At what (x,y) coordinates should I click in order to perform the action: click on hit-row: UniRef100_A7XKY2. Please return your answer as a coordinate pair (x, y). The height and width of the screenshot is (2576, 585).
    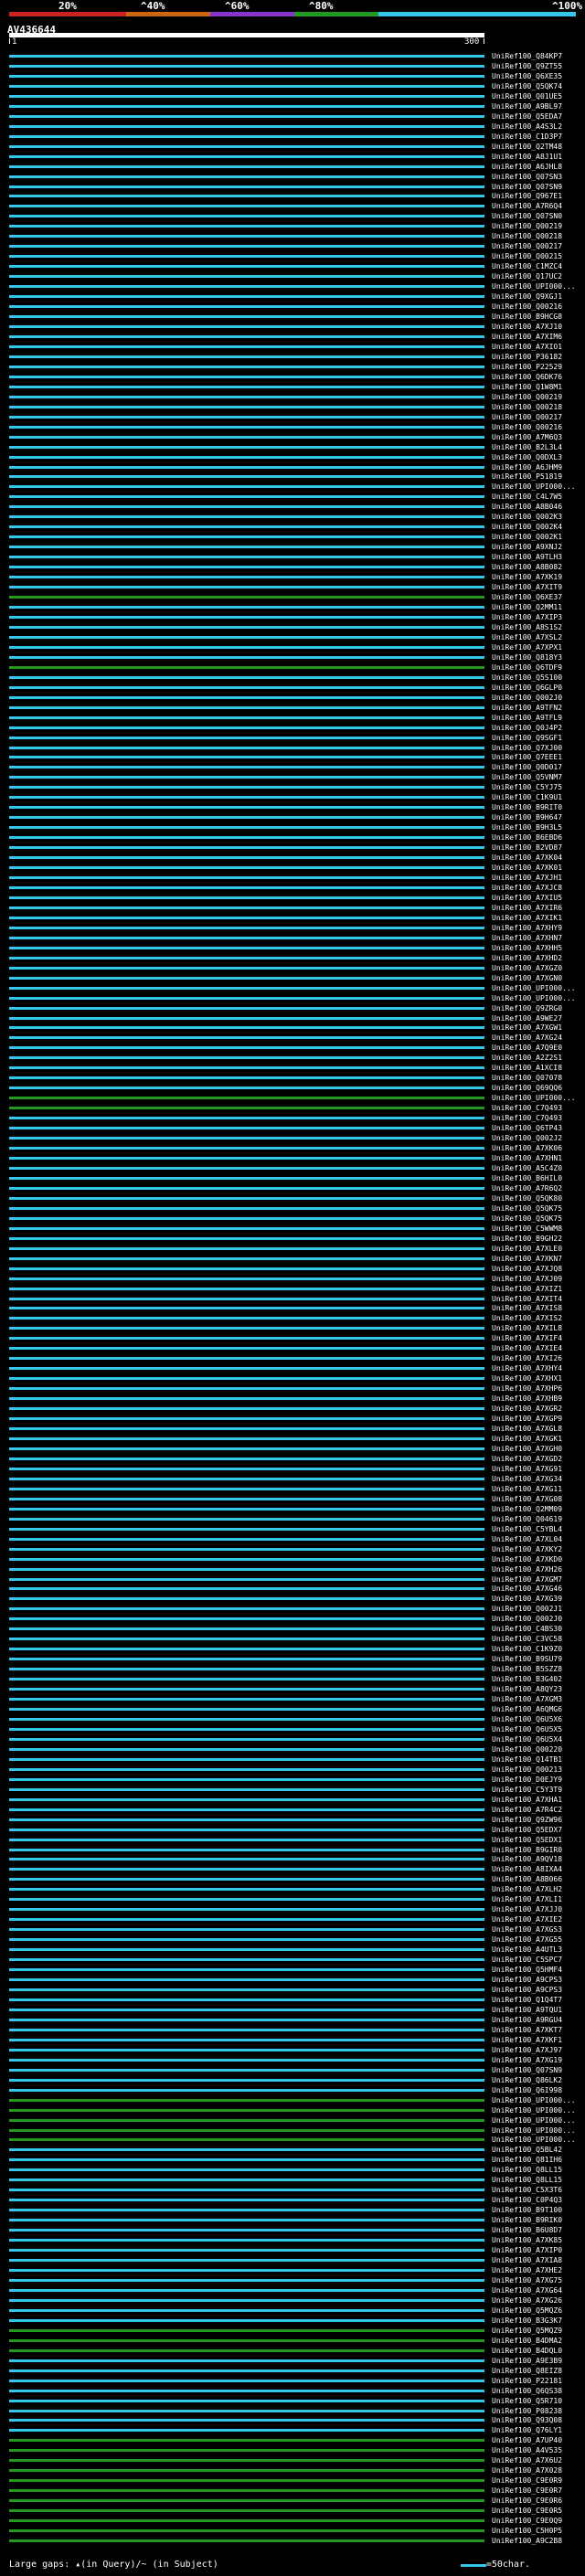
    Looking at the image, I should click on (293, 1549).